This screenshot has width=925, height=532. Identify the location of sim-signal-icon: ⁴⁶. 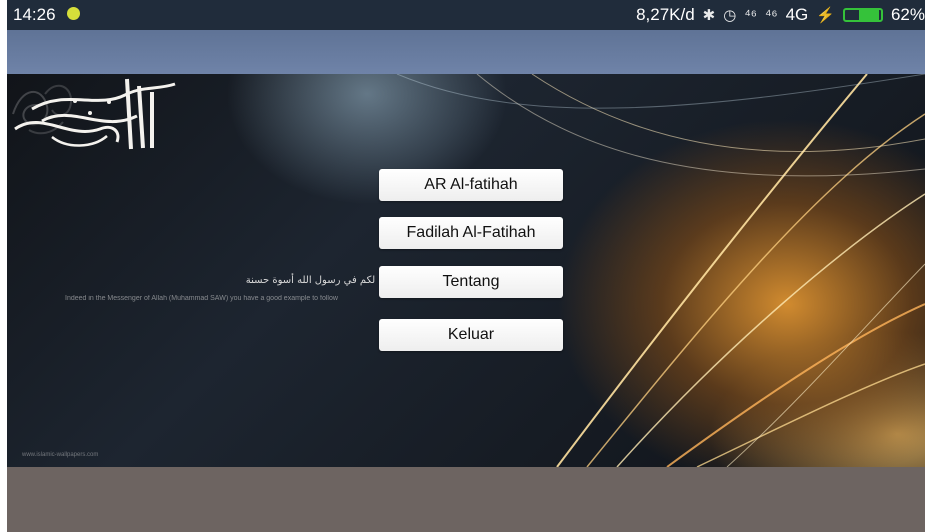
(771, 15).